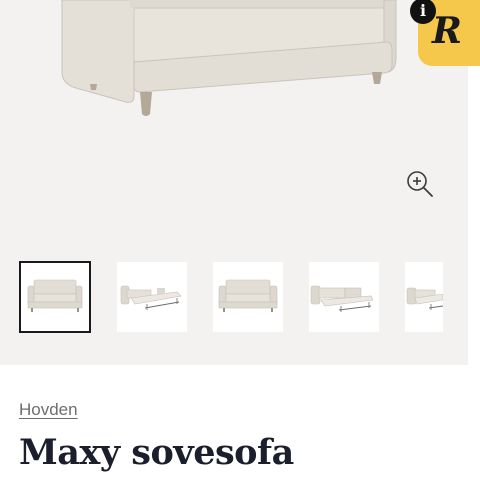 This screenshot has width=480, height=480. I want to click on product-title: Maxy sovesofa, so click(156, 452).